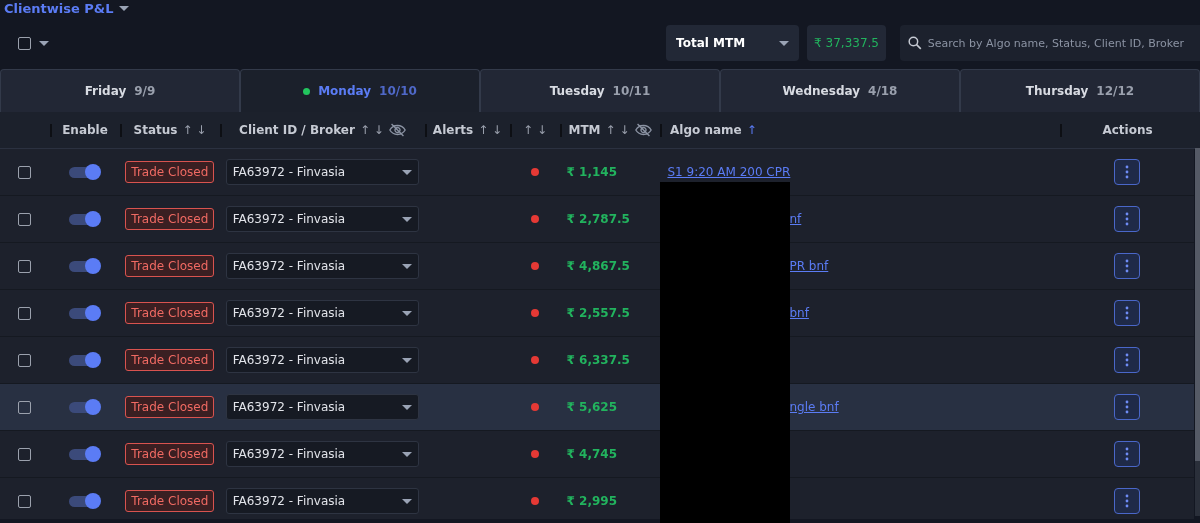  I want to click on day-tab: Thursday 12/12, so click(1080, 90).